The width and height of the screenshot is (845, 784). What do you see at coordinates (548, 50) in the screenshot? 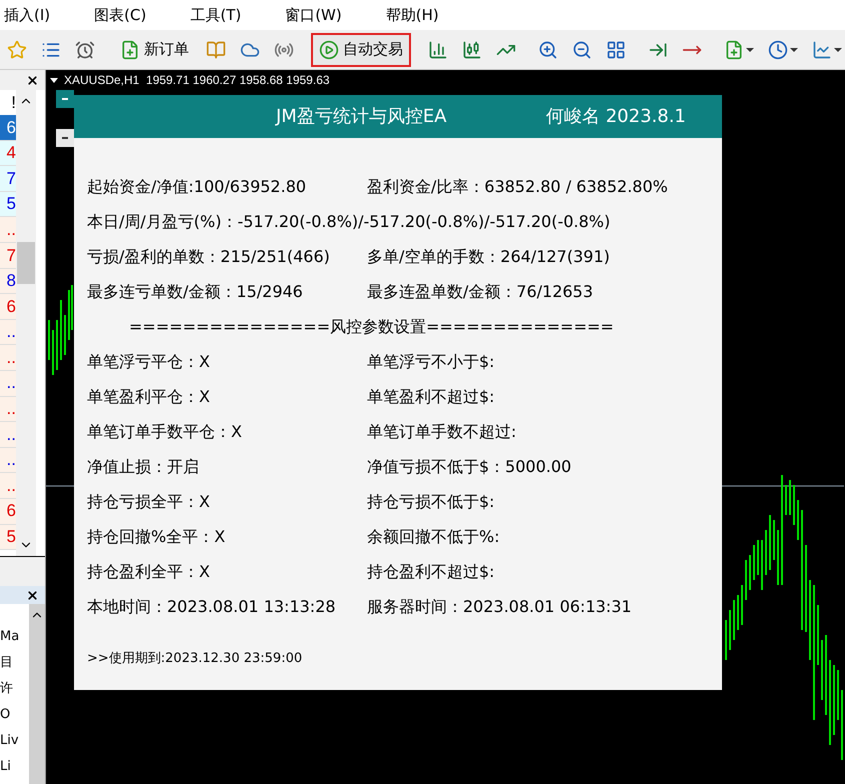
I see `zoom-in-icon` at bounding box center [548, 50].